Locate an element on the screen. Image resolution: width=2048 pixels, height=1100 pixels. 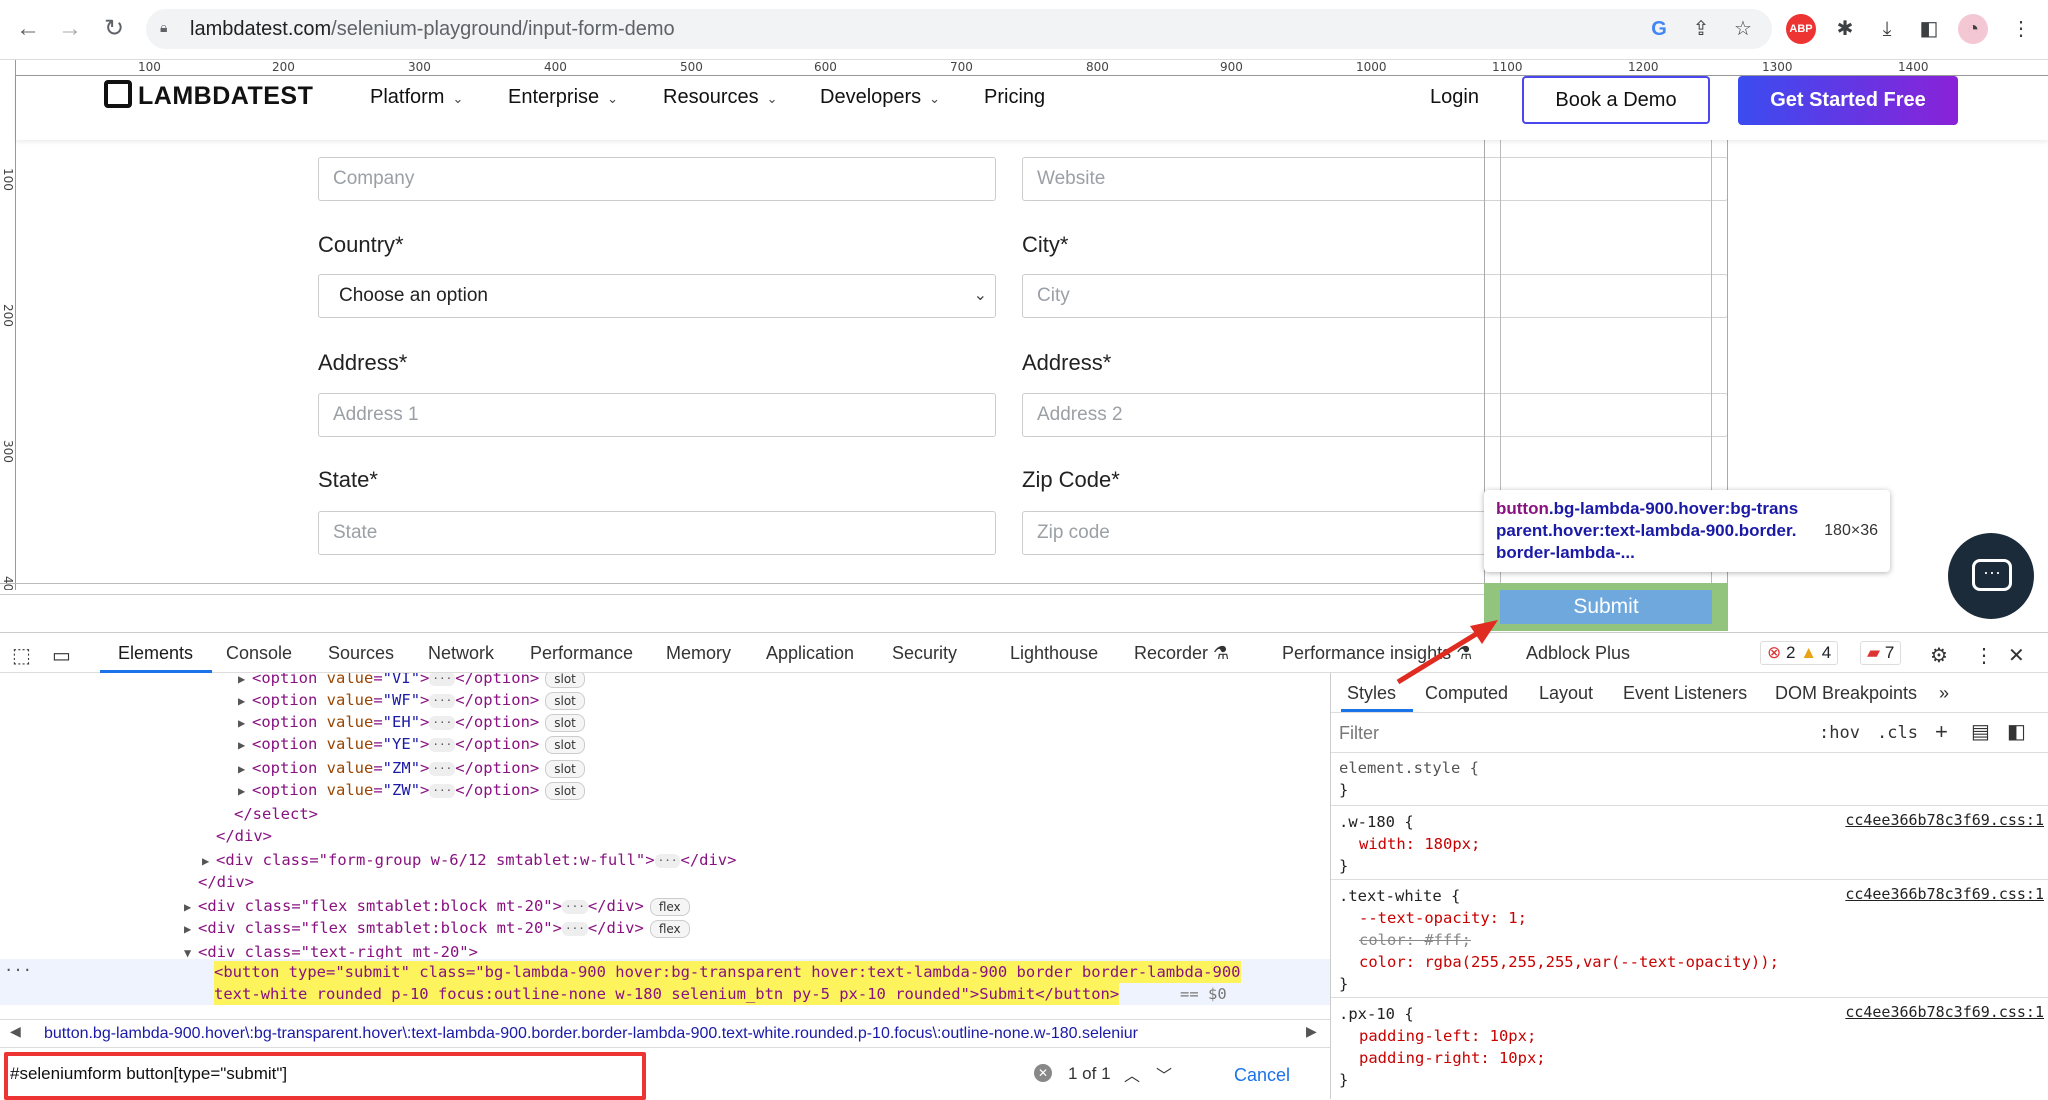
address1-input: Address 1 is located at coordinates (657, 415).